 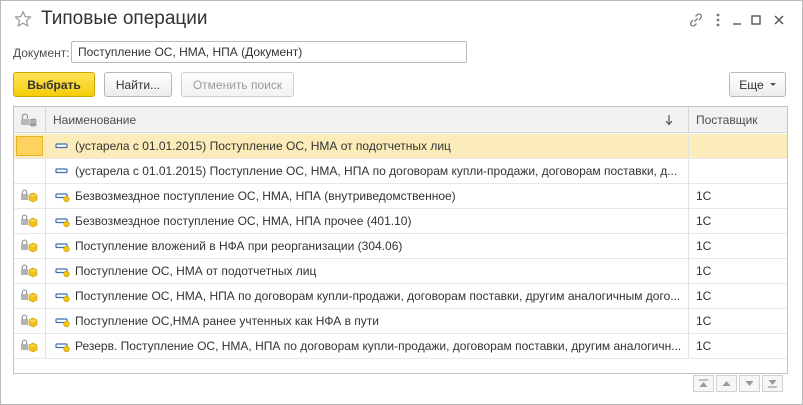 I want to click on column-header-supplier-label: Поставщик, so click(x=727, y=120).